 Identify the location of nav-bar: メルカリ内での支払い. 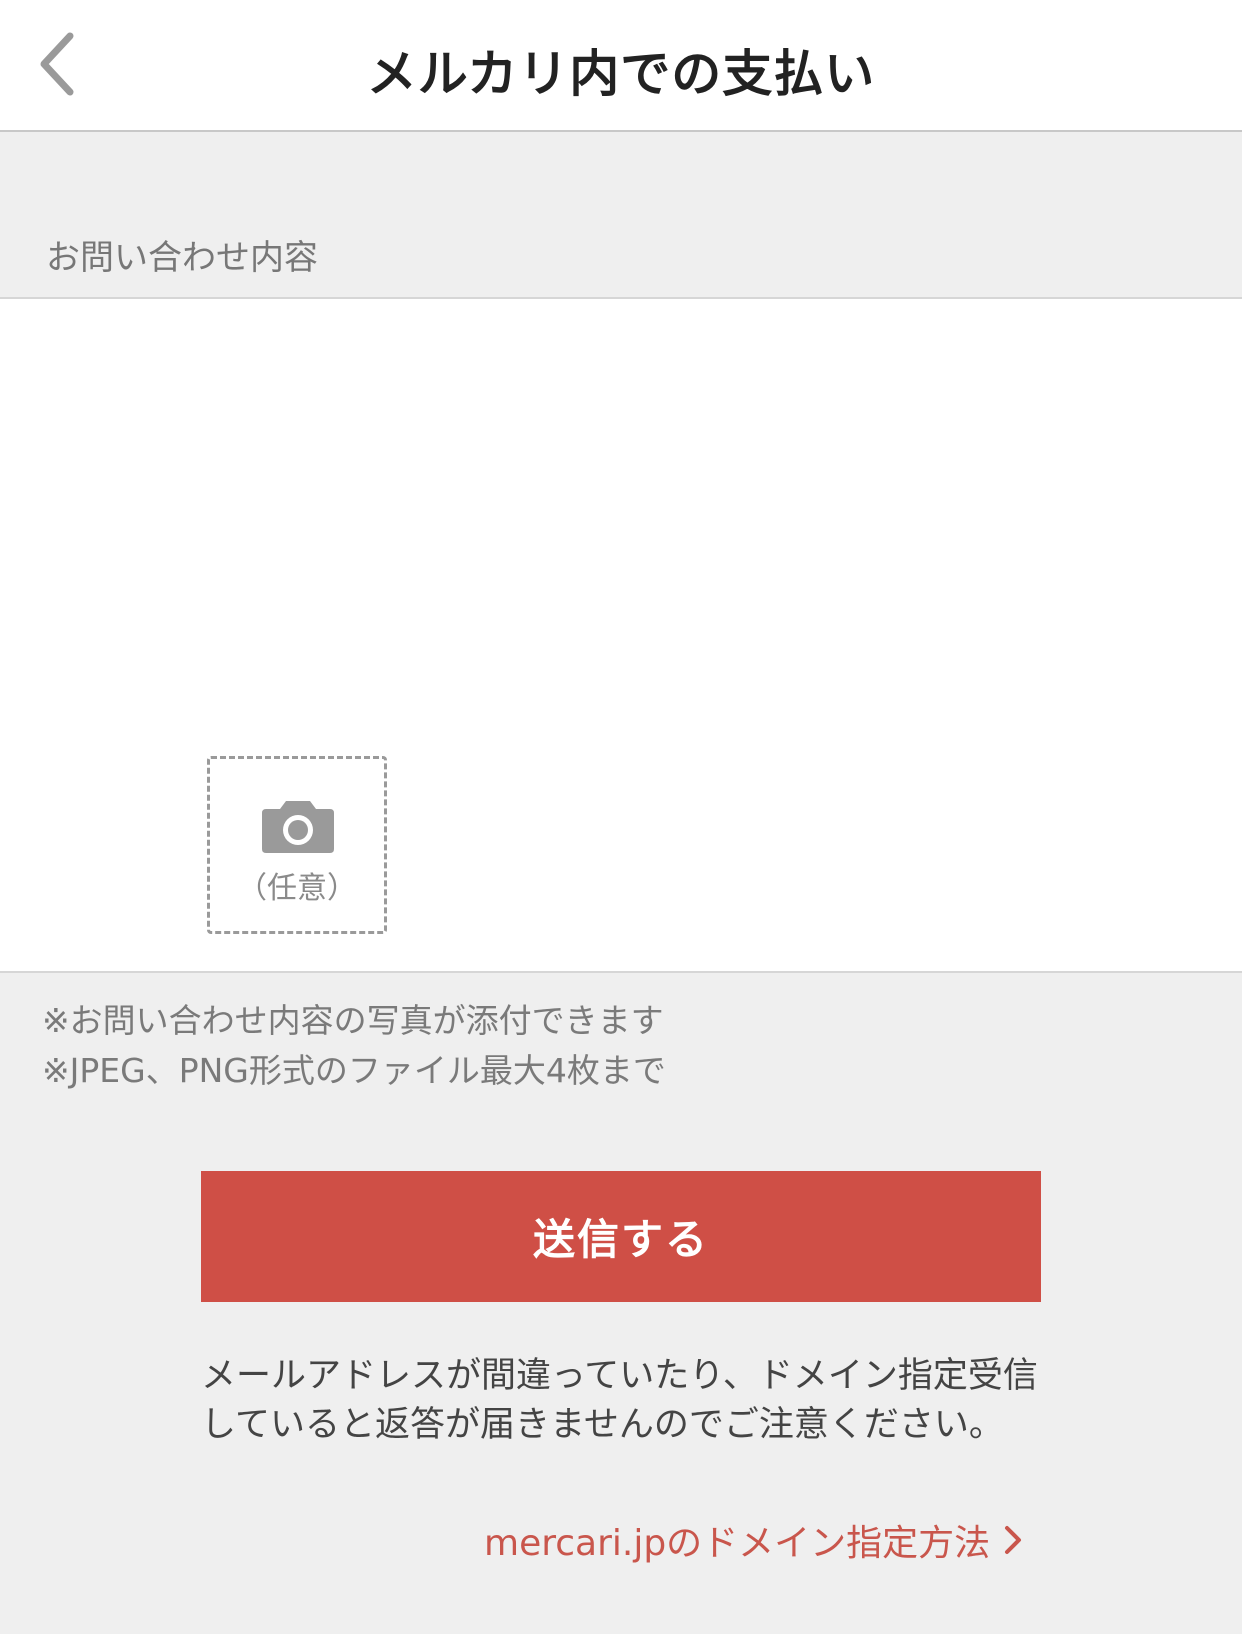
(621, 66).